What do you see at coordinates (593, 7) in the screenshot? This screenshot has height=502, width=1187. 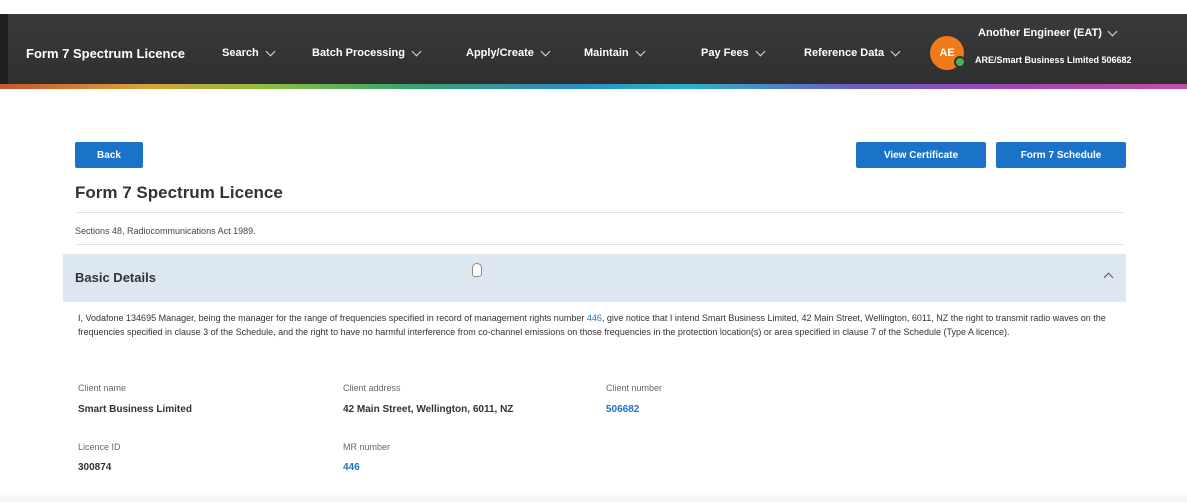 I see `top-strip` at bounding box center [593, 7].